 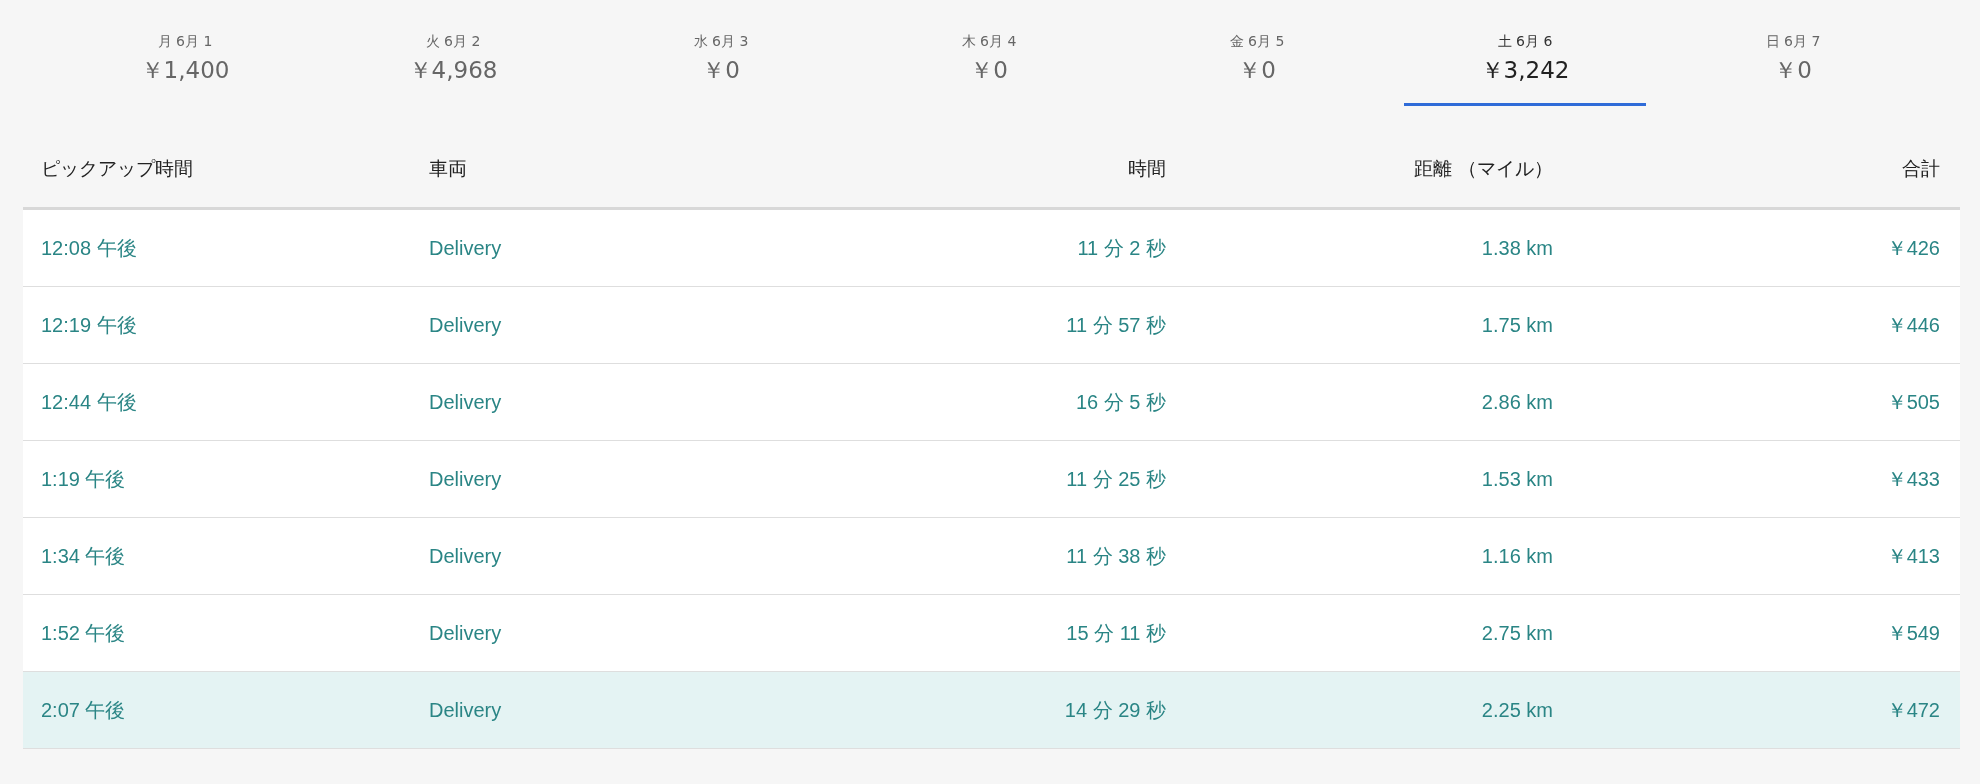 What do you see at coordinates (1120, 402) in the screenshot?
I see `table-cell-text: 16 分 5 秒` at bounding box center [1120, 402].